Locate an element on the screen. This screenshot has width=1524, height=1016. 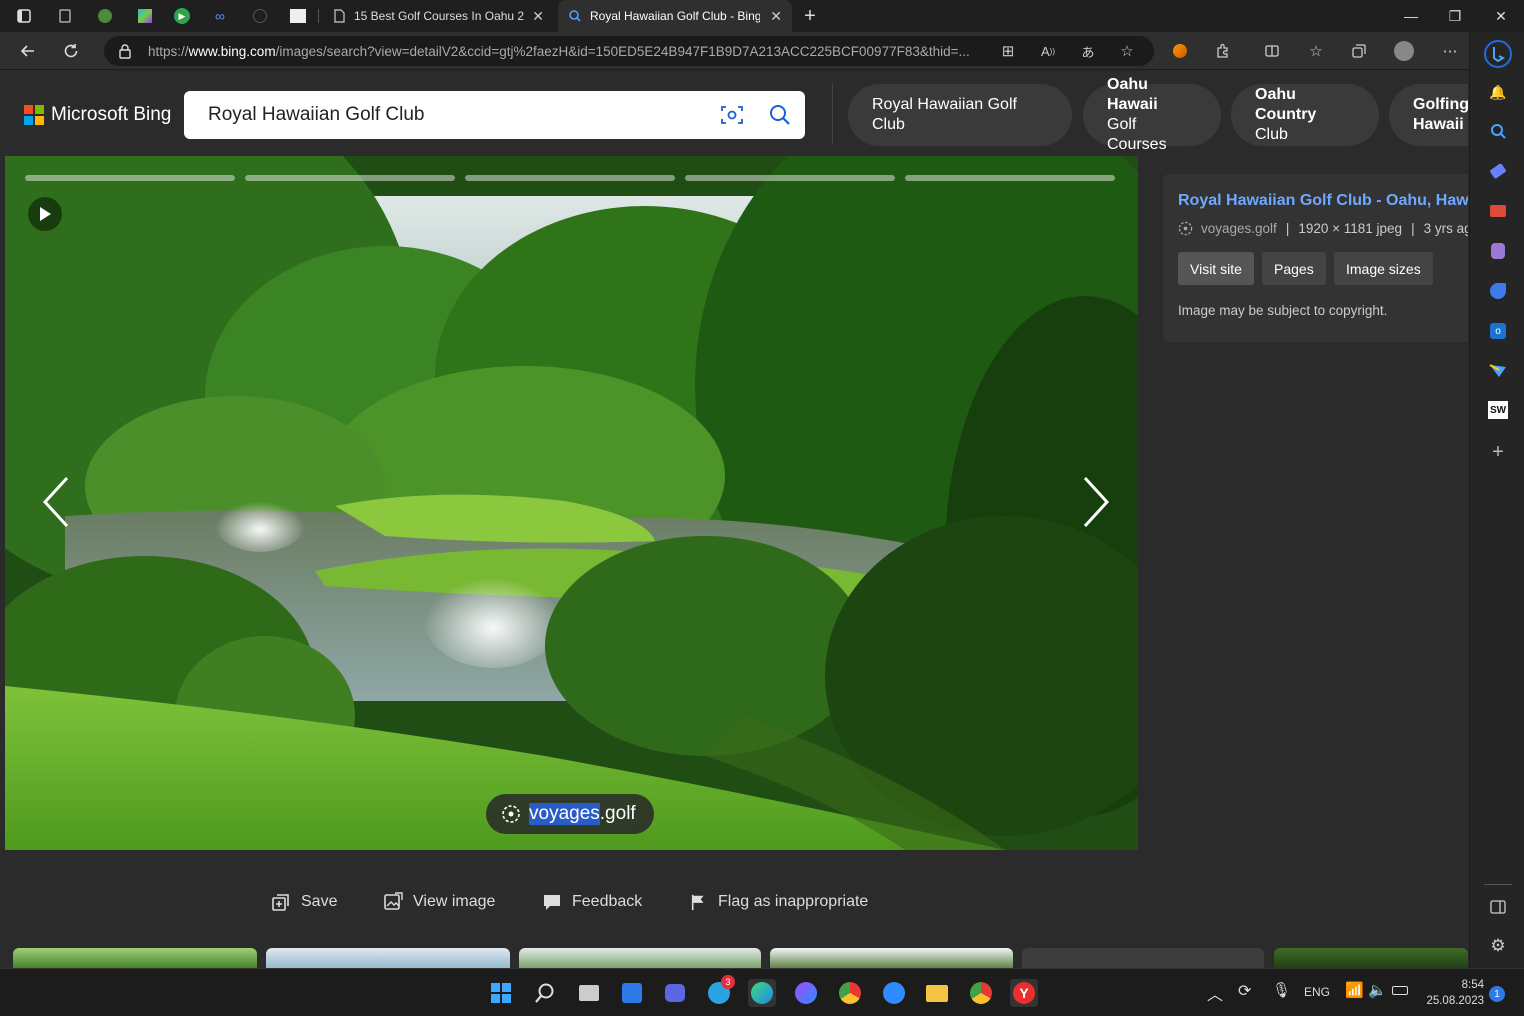
image-sizes-button: Image sizes is located at coordinates (1383, 268).